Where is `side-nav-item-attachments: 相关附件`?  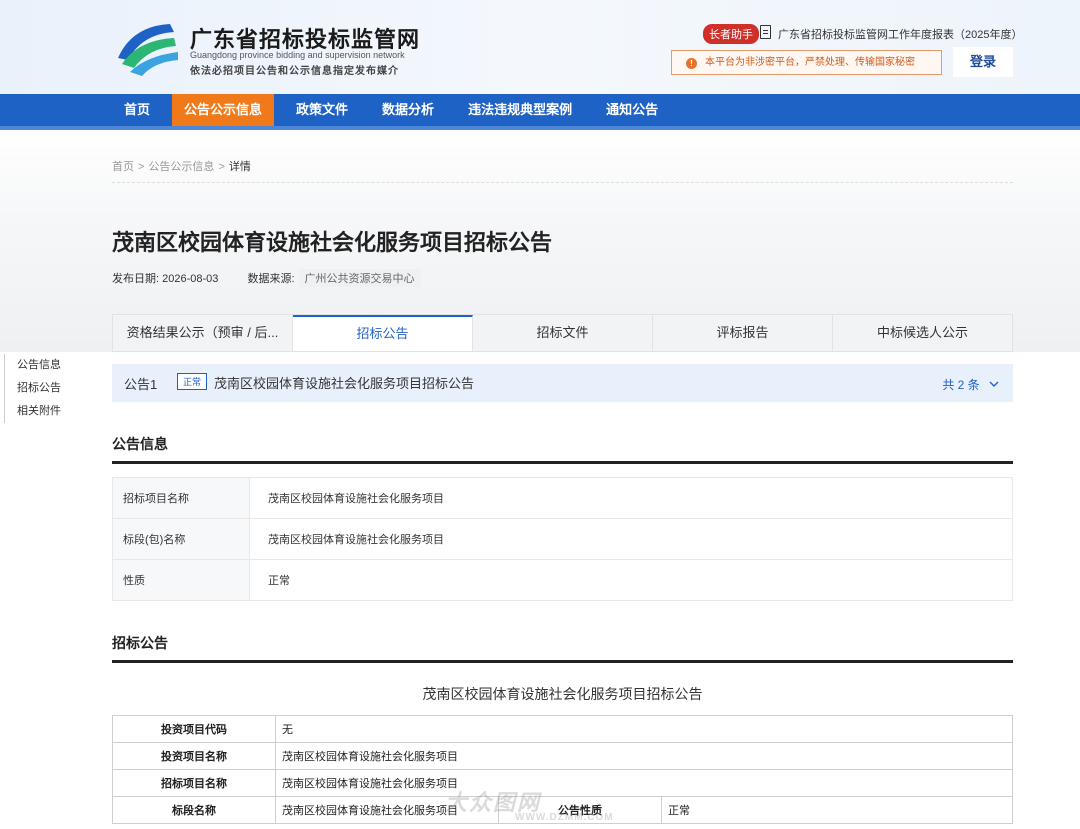
side-nav-item-attachments: 相关附件 is located at coordinates (39, 411).